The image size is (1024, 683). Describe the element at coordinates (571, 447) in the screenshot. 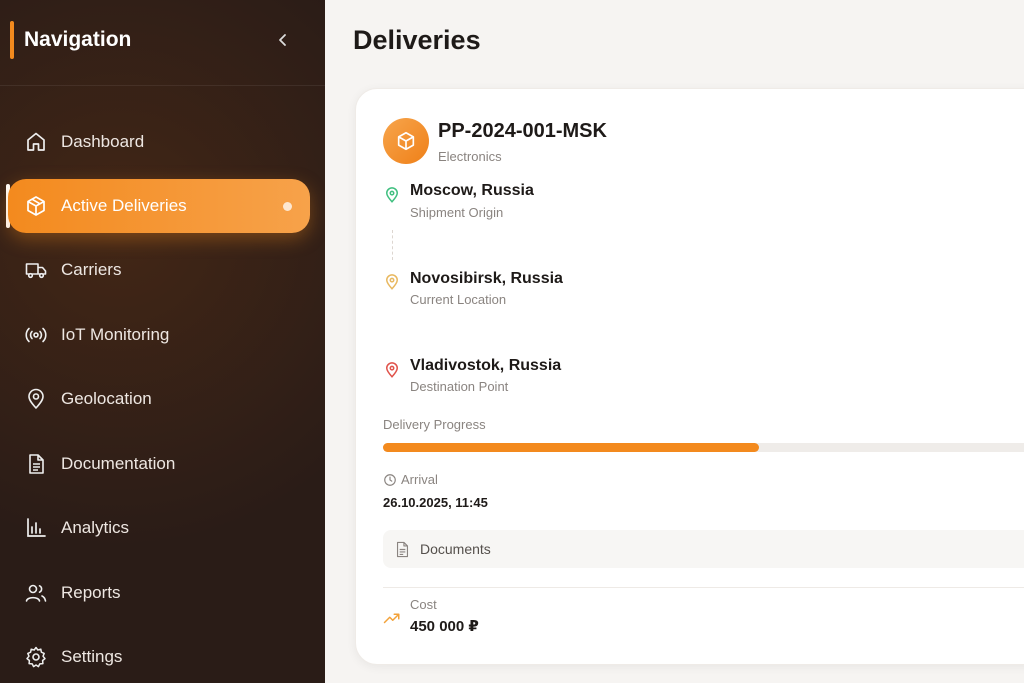

I see `progress-fill` at that location.